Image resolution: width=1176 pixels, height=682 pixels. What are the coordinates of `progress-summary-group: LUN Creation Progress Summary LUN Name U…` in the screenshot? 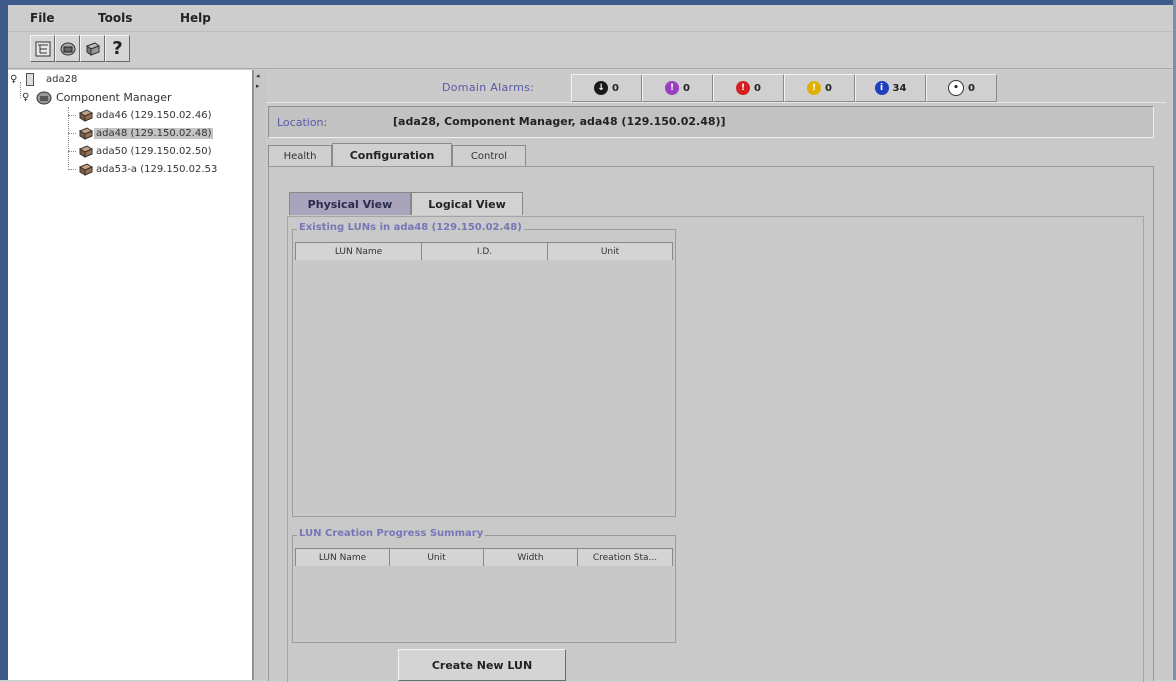 It's located at (484, 585).